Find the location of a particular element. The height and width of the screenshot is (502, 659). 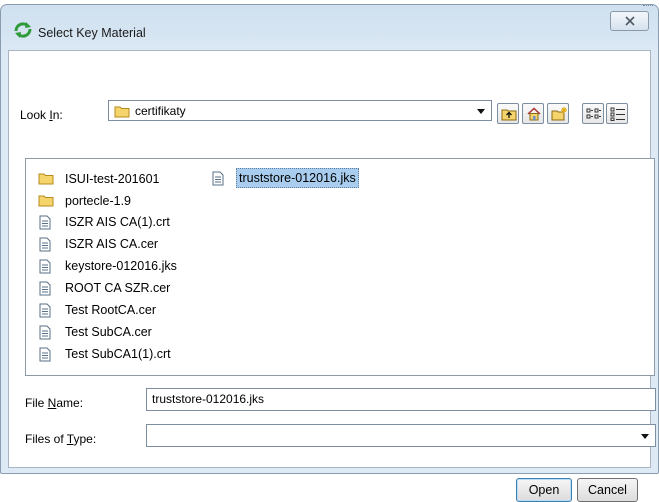

up-folder-icon is located at coordinates (509, 115).